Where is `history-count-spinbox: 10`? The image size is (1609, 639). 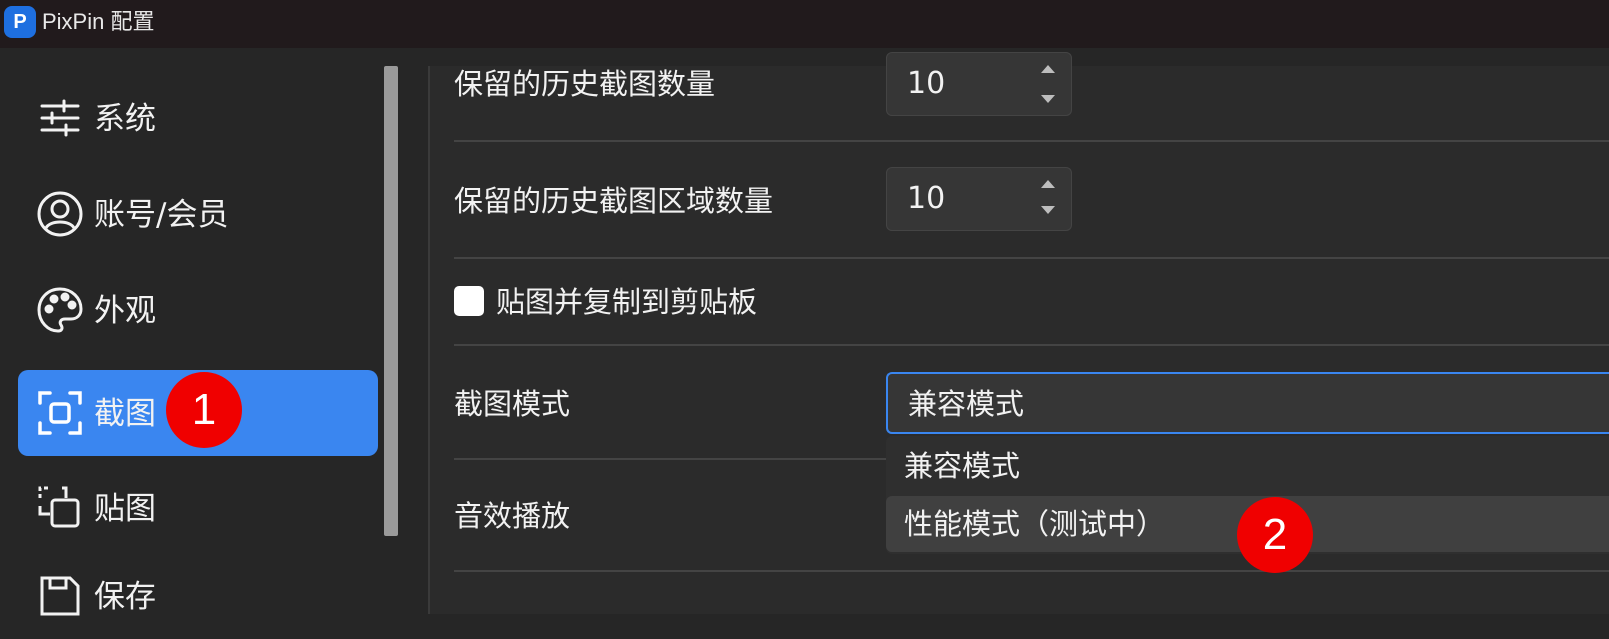 history-count-spinbox: 10 is located at coordinates (979, 84).